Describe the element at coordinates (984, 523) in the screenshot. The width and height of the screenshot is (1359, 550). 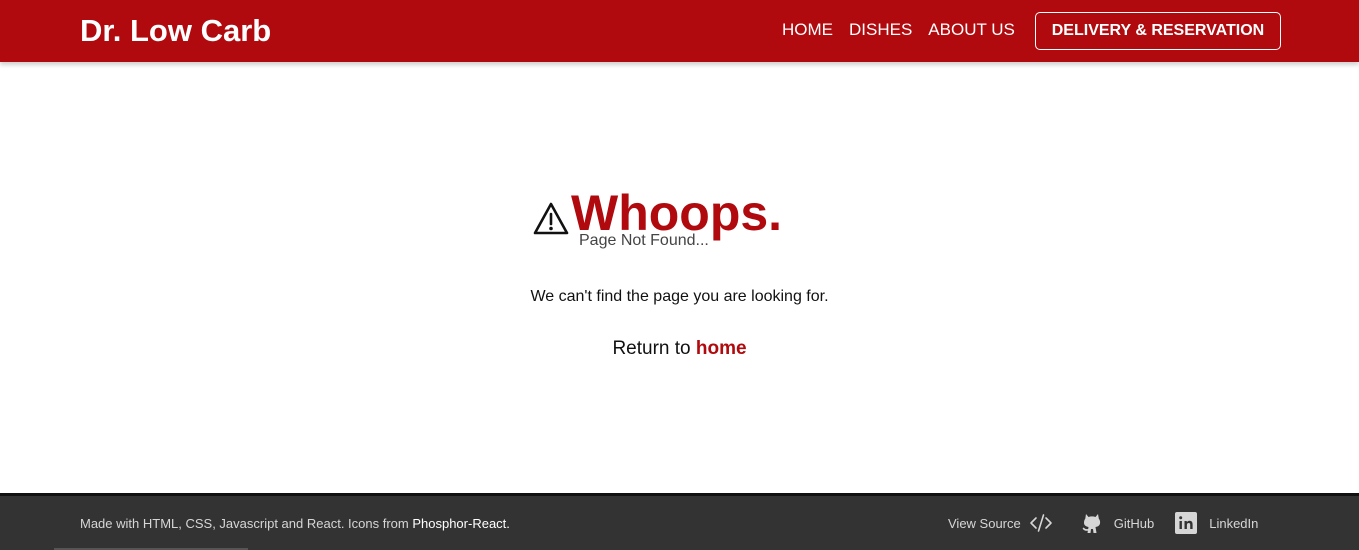
I see `view-source-label: View Source` at that location.